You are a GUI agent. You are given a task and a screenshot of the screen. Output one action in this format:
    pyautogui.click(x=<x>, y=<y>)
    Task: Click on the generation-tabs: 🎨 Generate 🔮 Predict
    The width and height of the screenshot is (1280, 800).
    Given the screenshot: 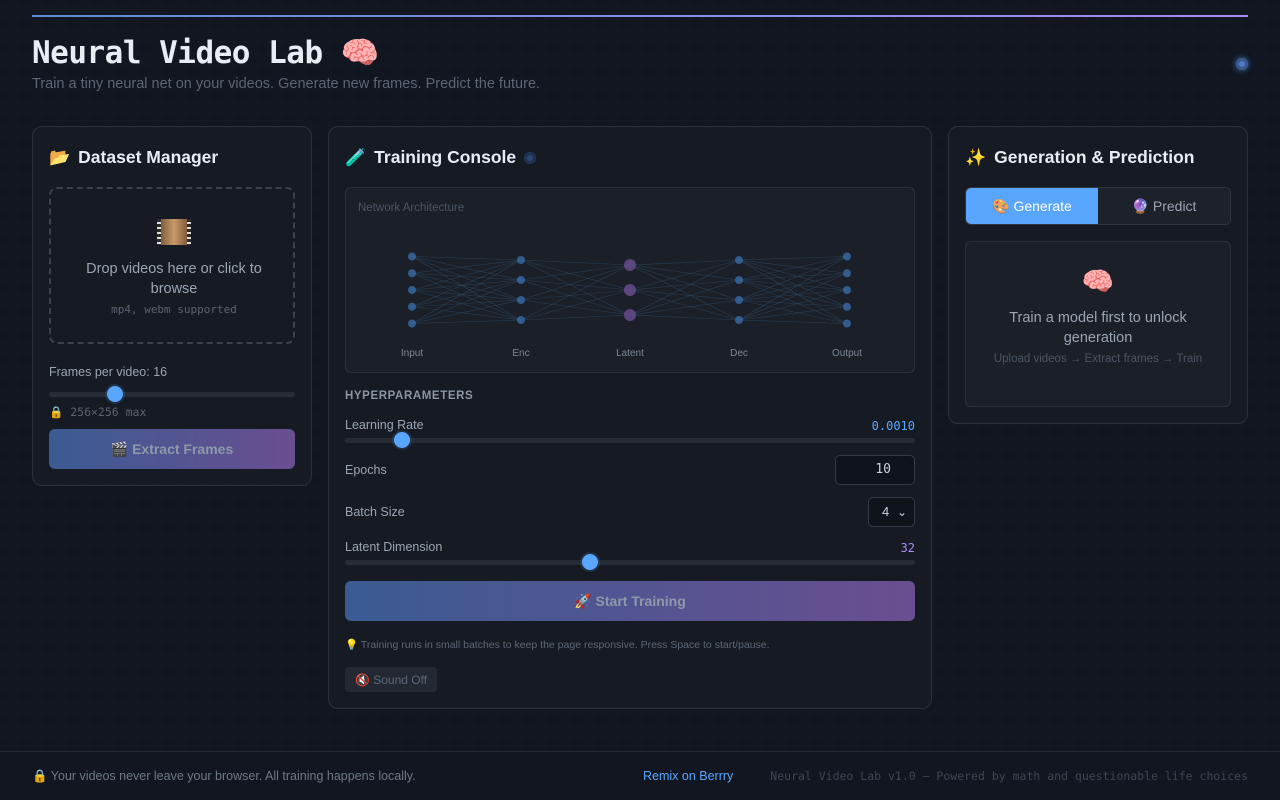 What is the action you would take?
    pyautogui.click(x=1098, y=206)
    